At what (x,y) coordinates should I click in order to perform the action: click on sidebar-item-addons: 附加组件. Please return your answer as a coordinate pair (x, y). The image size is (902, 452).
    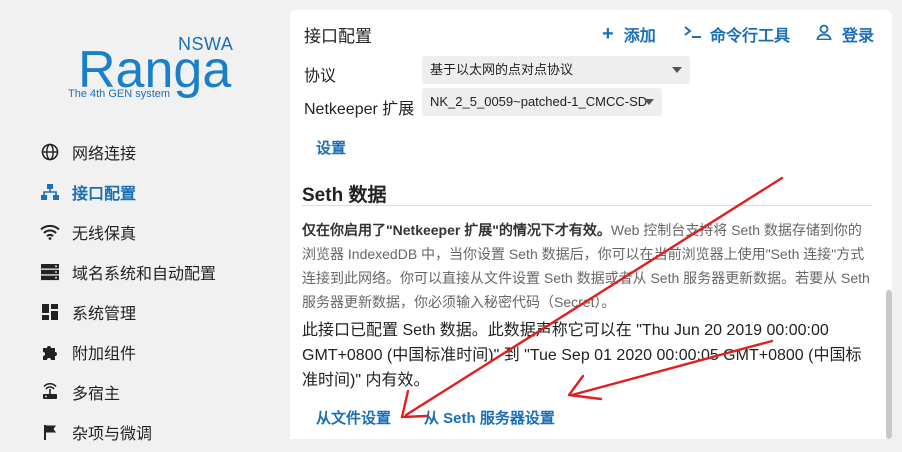
    Looking at the image, I should click on (128, 352).